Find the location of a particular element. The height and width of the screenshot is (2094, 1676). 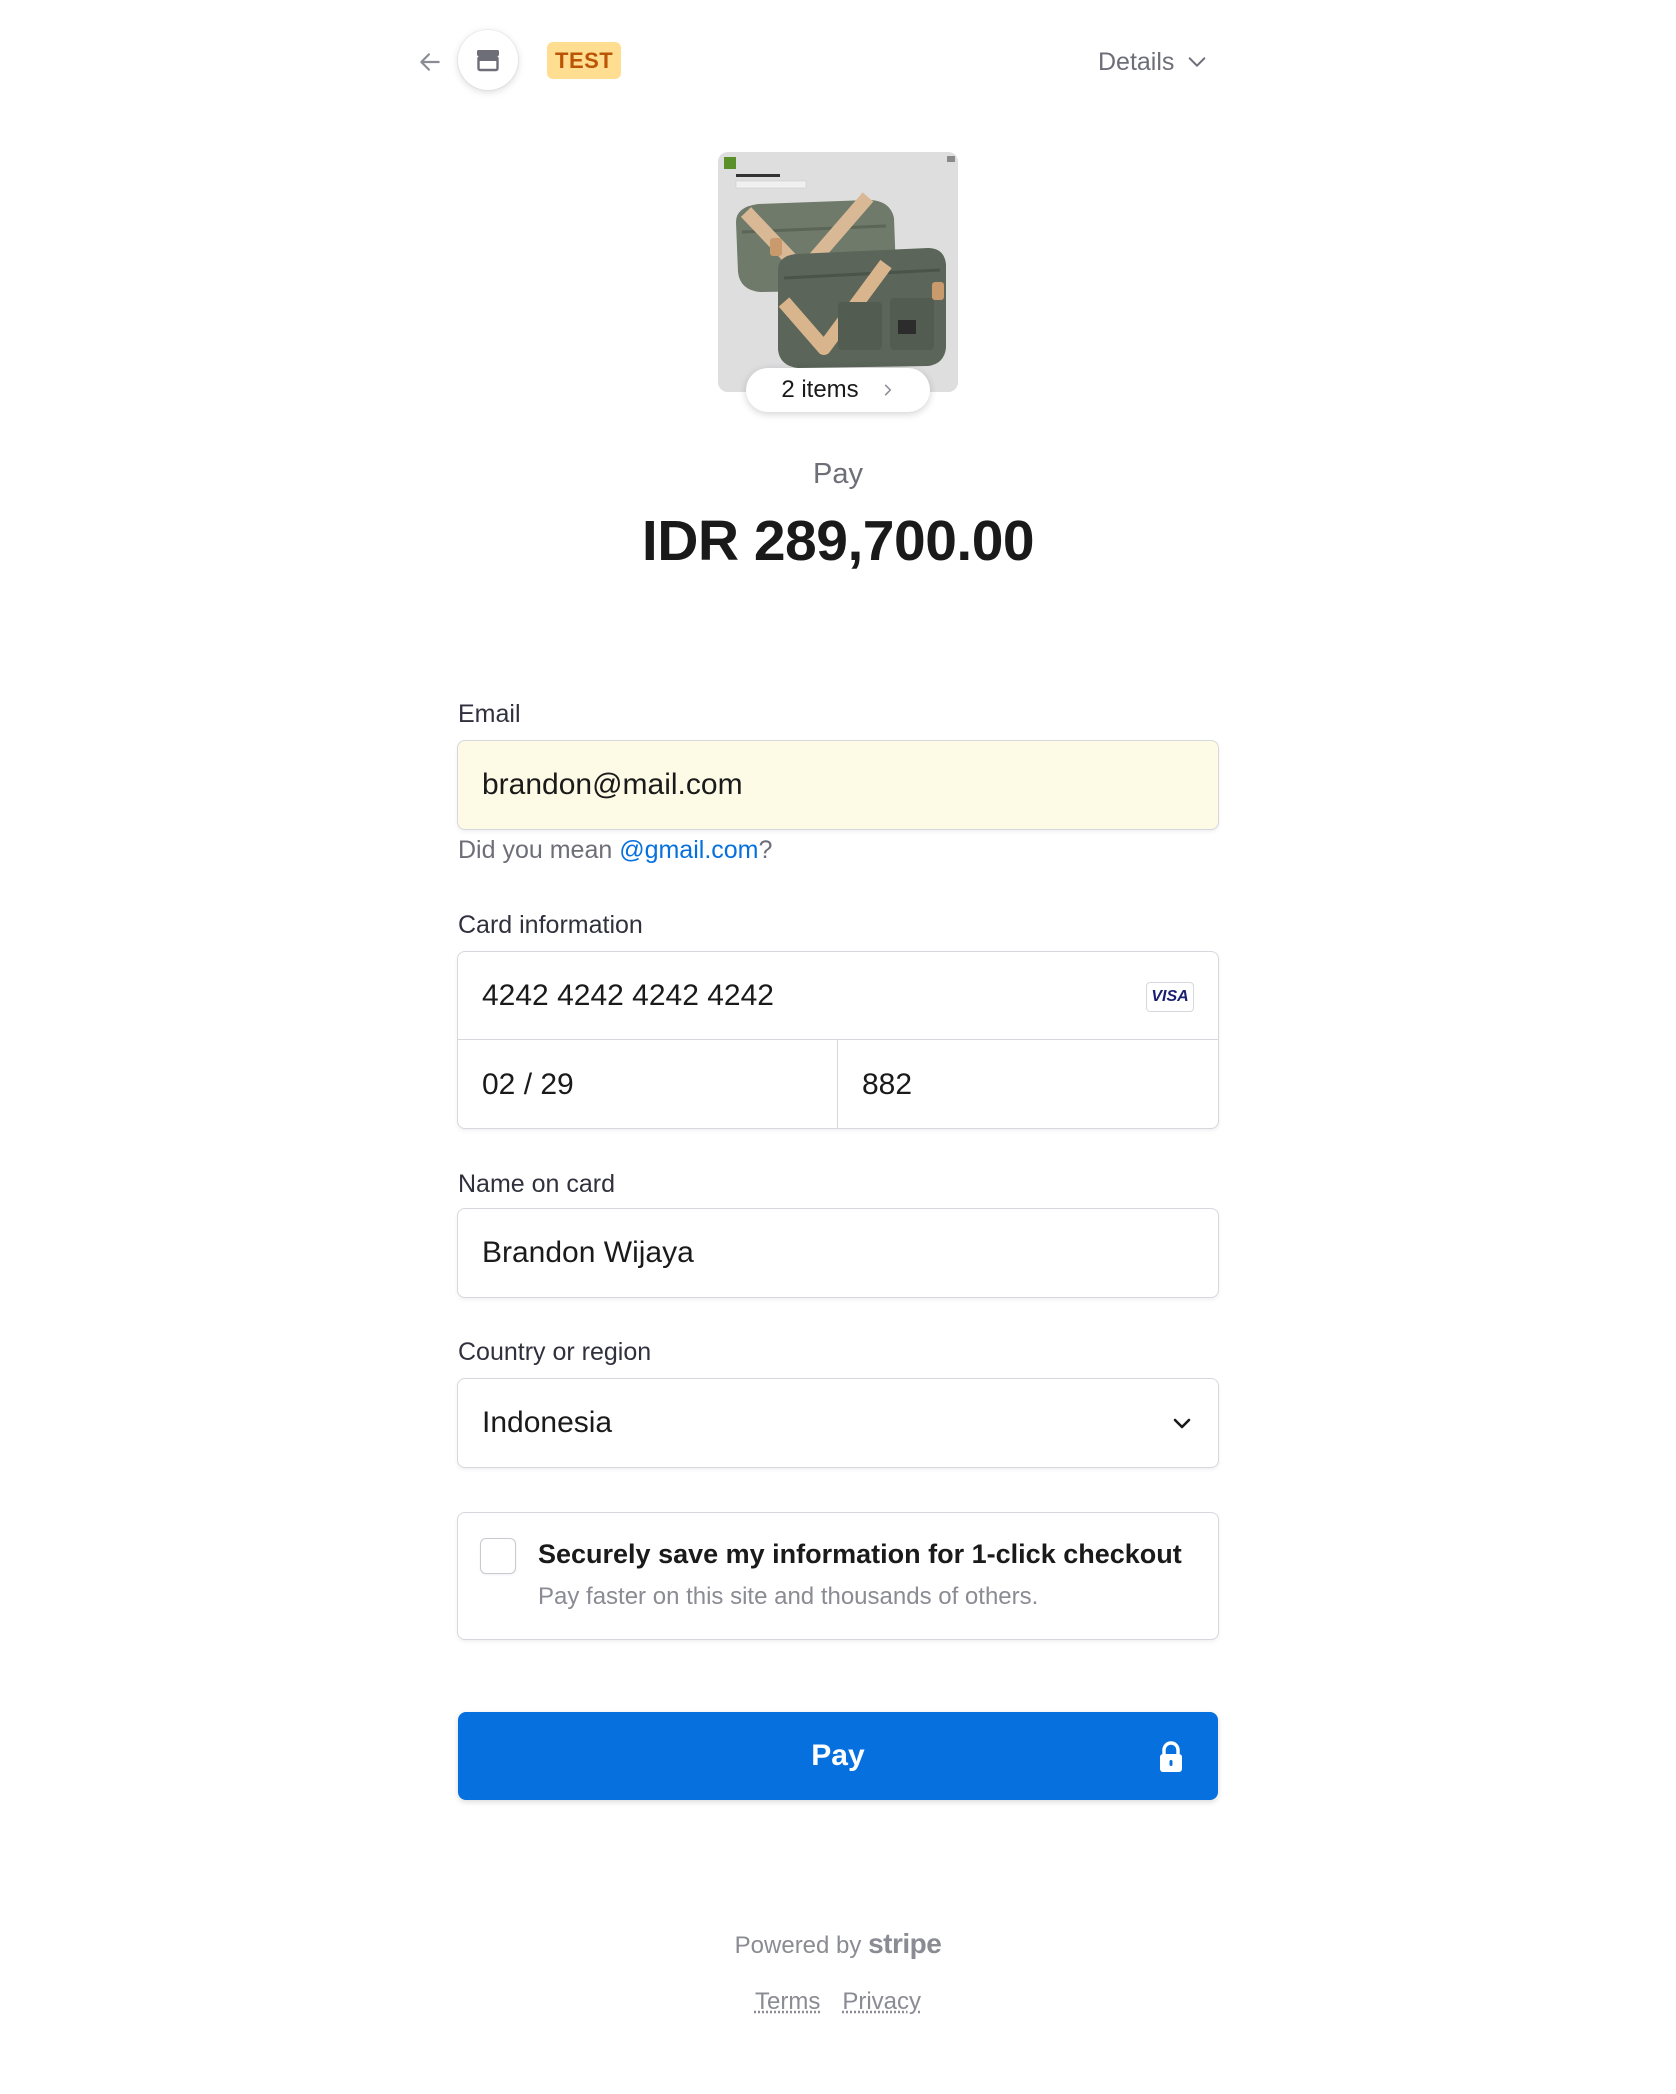

email-value: brandon@mail.com is located at coordinates (612, 784).